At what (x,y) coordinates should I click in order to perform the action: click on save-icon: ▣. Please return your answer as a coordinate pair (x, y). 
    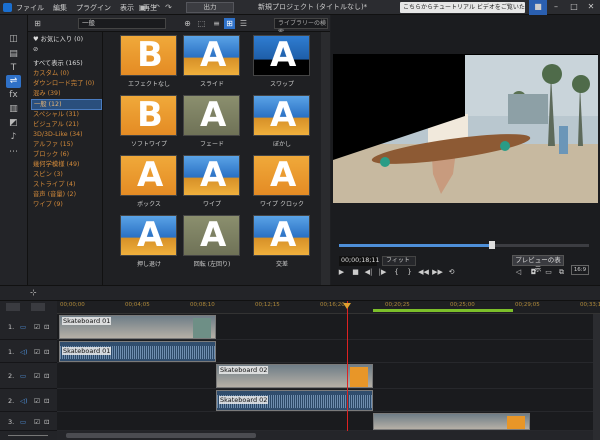
    Looking at the image, I should click on (142, 7).